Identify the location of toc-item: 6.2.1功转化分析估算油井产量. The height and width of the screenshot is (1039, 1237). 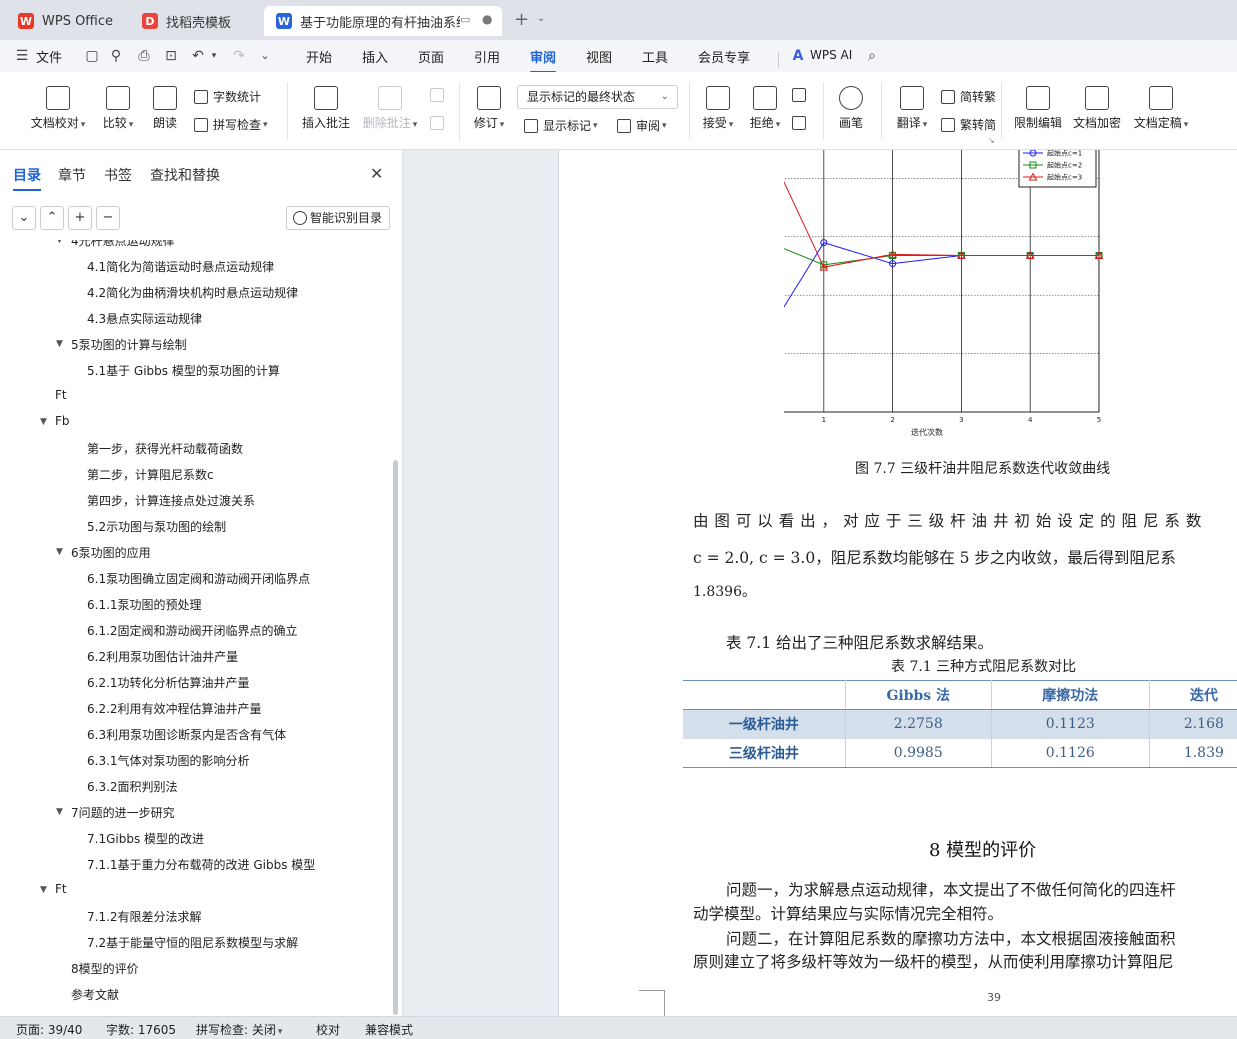
(168, 682).